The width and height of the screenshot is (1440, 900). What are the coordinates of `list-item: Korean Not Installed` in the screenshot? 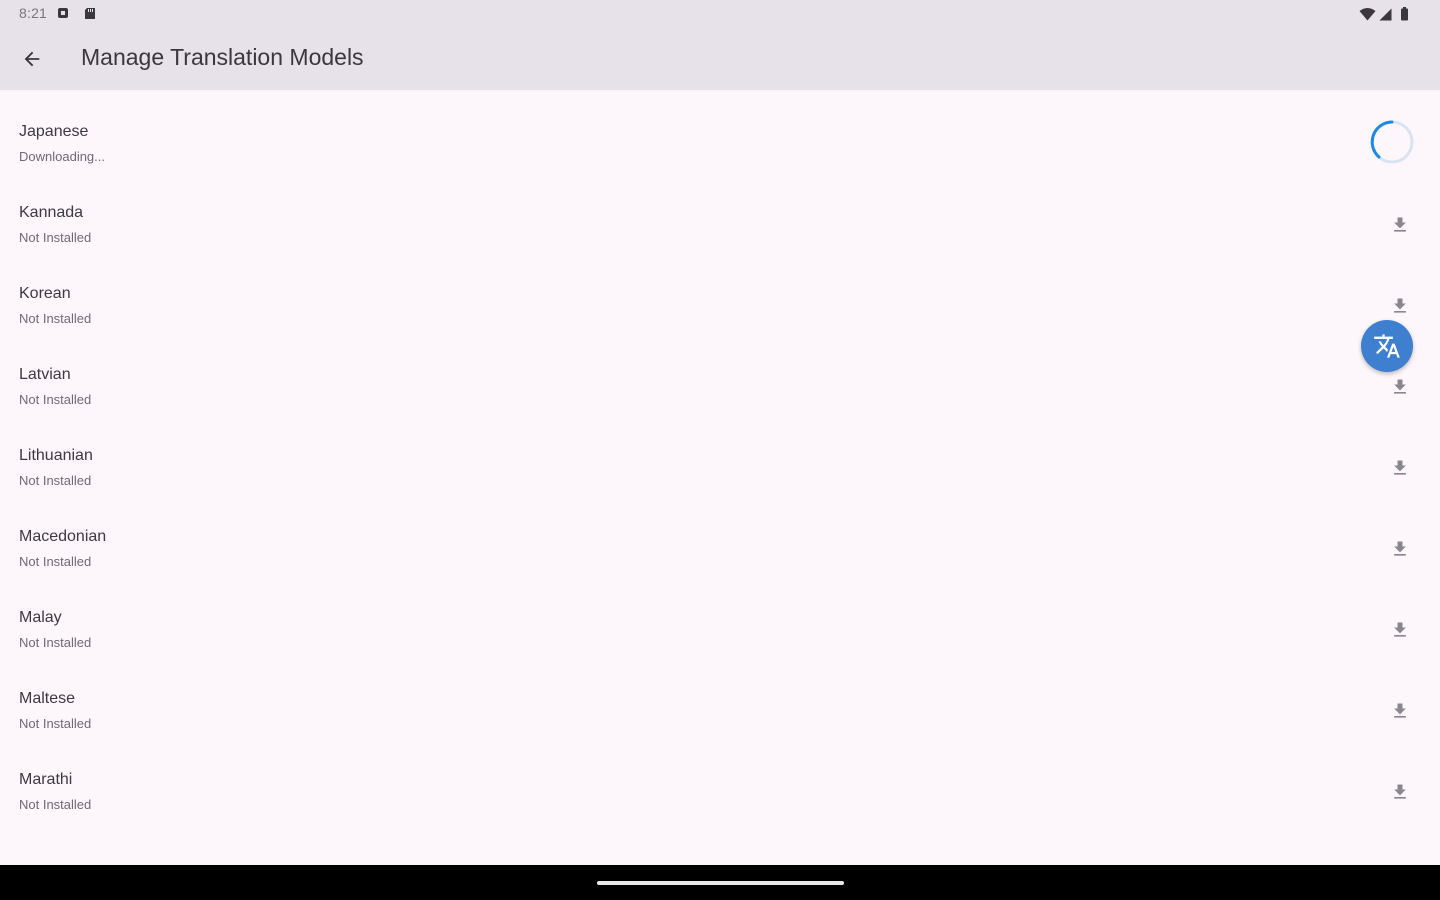 It's located at (720, 305).